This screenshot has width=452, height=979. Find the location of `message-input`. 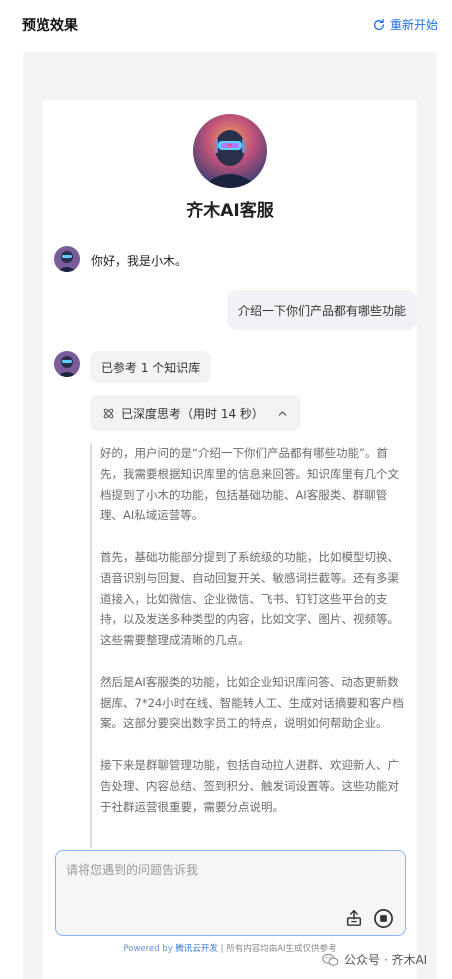

message-input is located at coordinates (231, 881).